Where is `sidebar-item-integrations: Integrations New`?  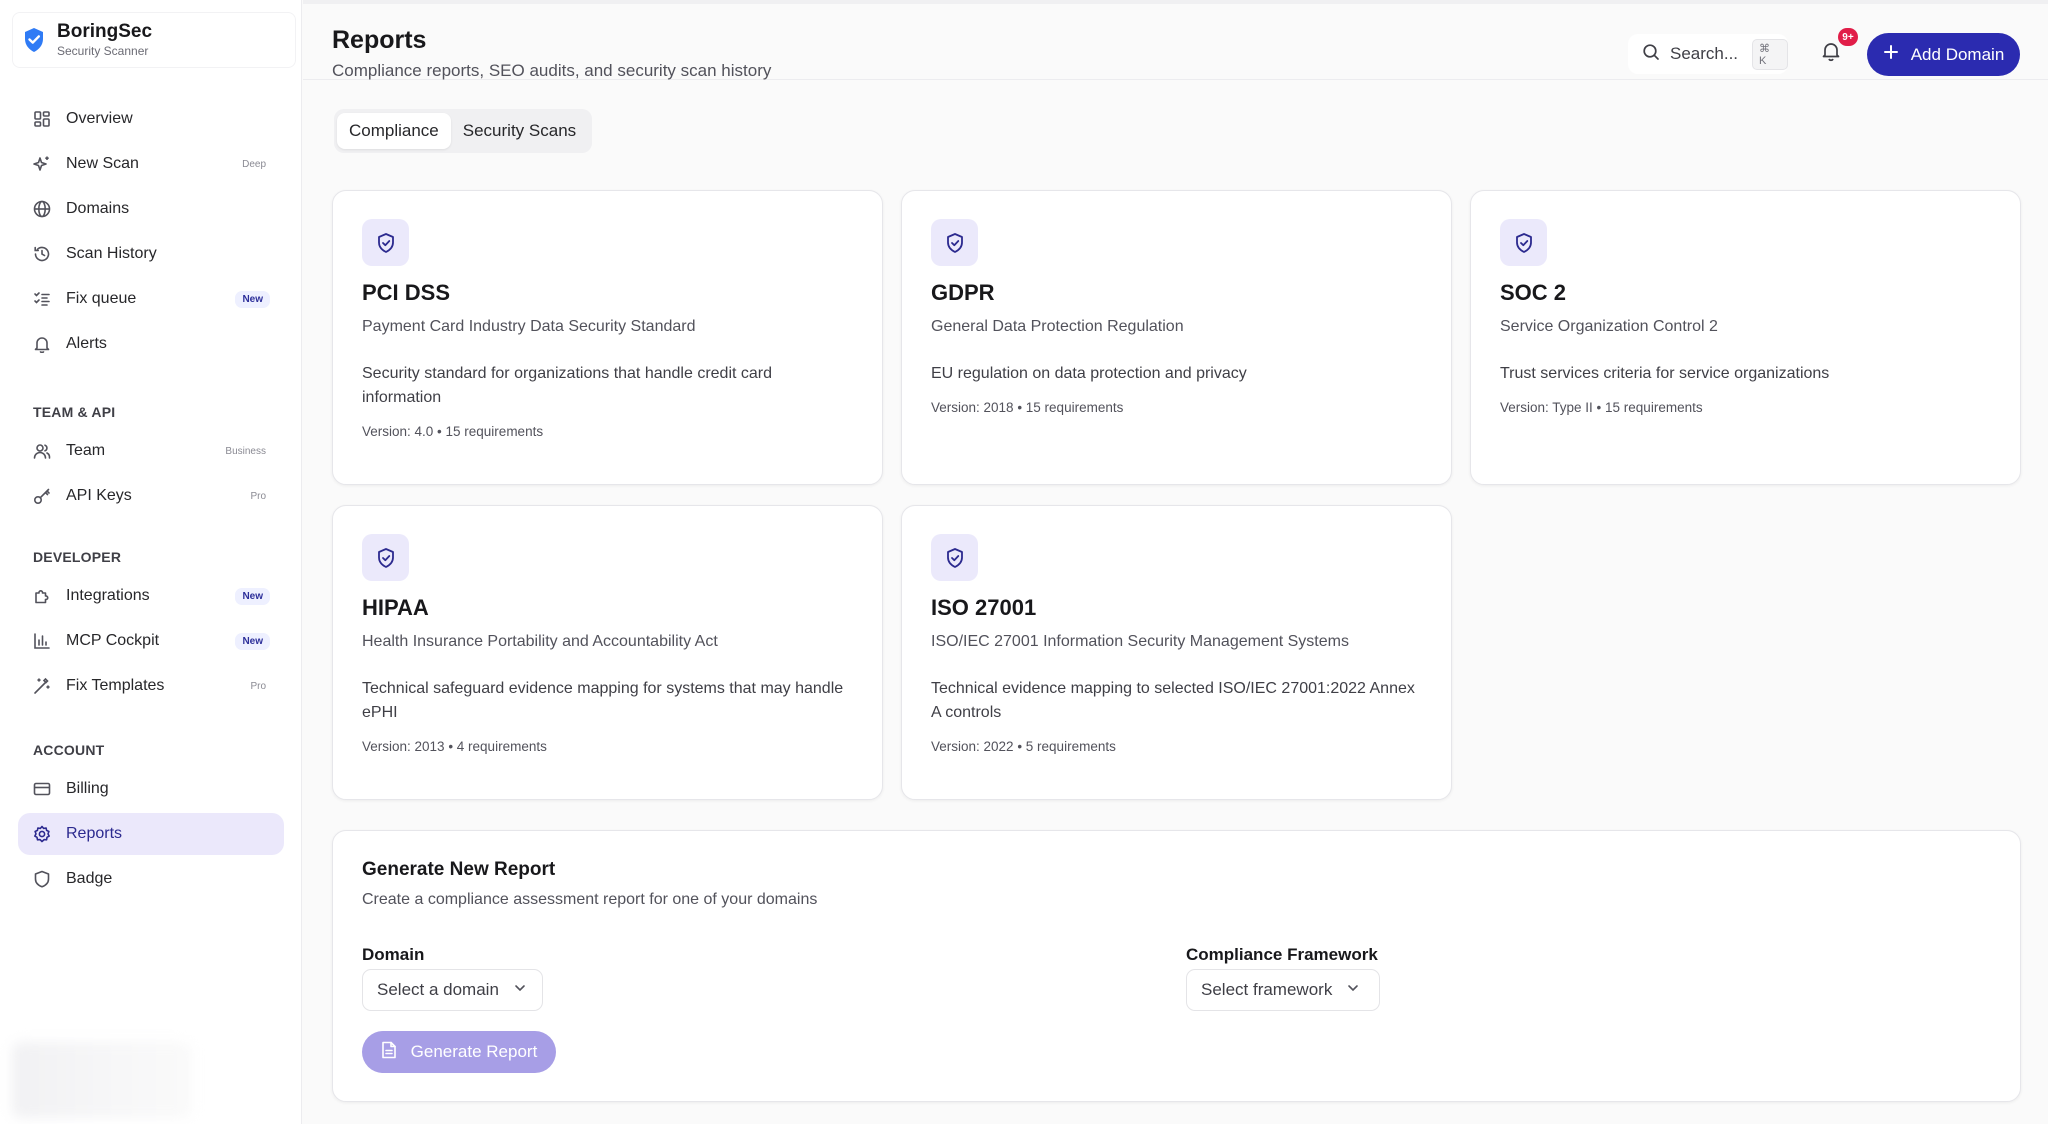
sidebar-item-integrations: Integrations New is located at coordinates (151, 596).